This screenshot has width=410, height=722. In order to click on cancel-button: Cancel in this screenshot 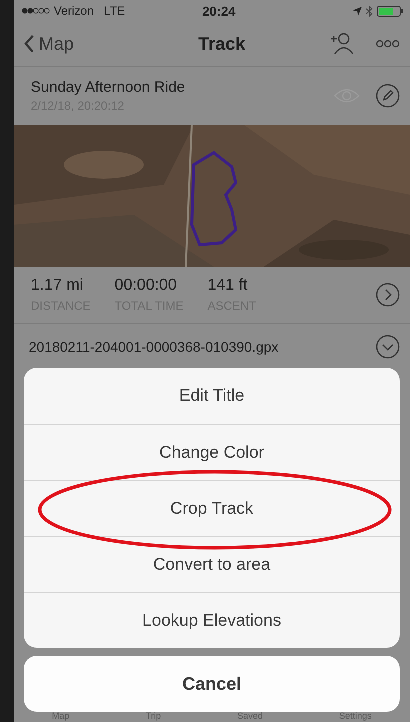, I will do `click(212, 684)`.